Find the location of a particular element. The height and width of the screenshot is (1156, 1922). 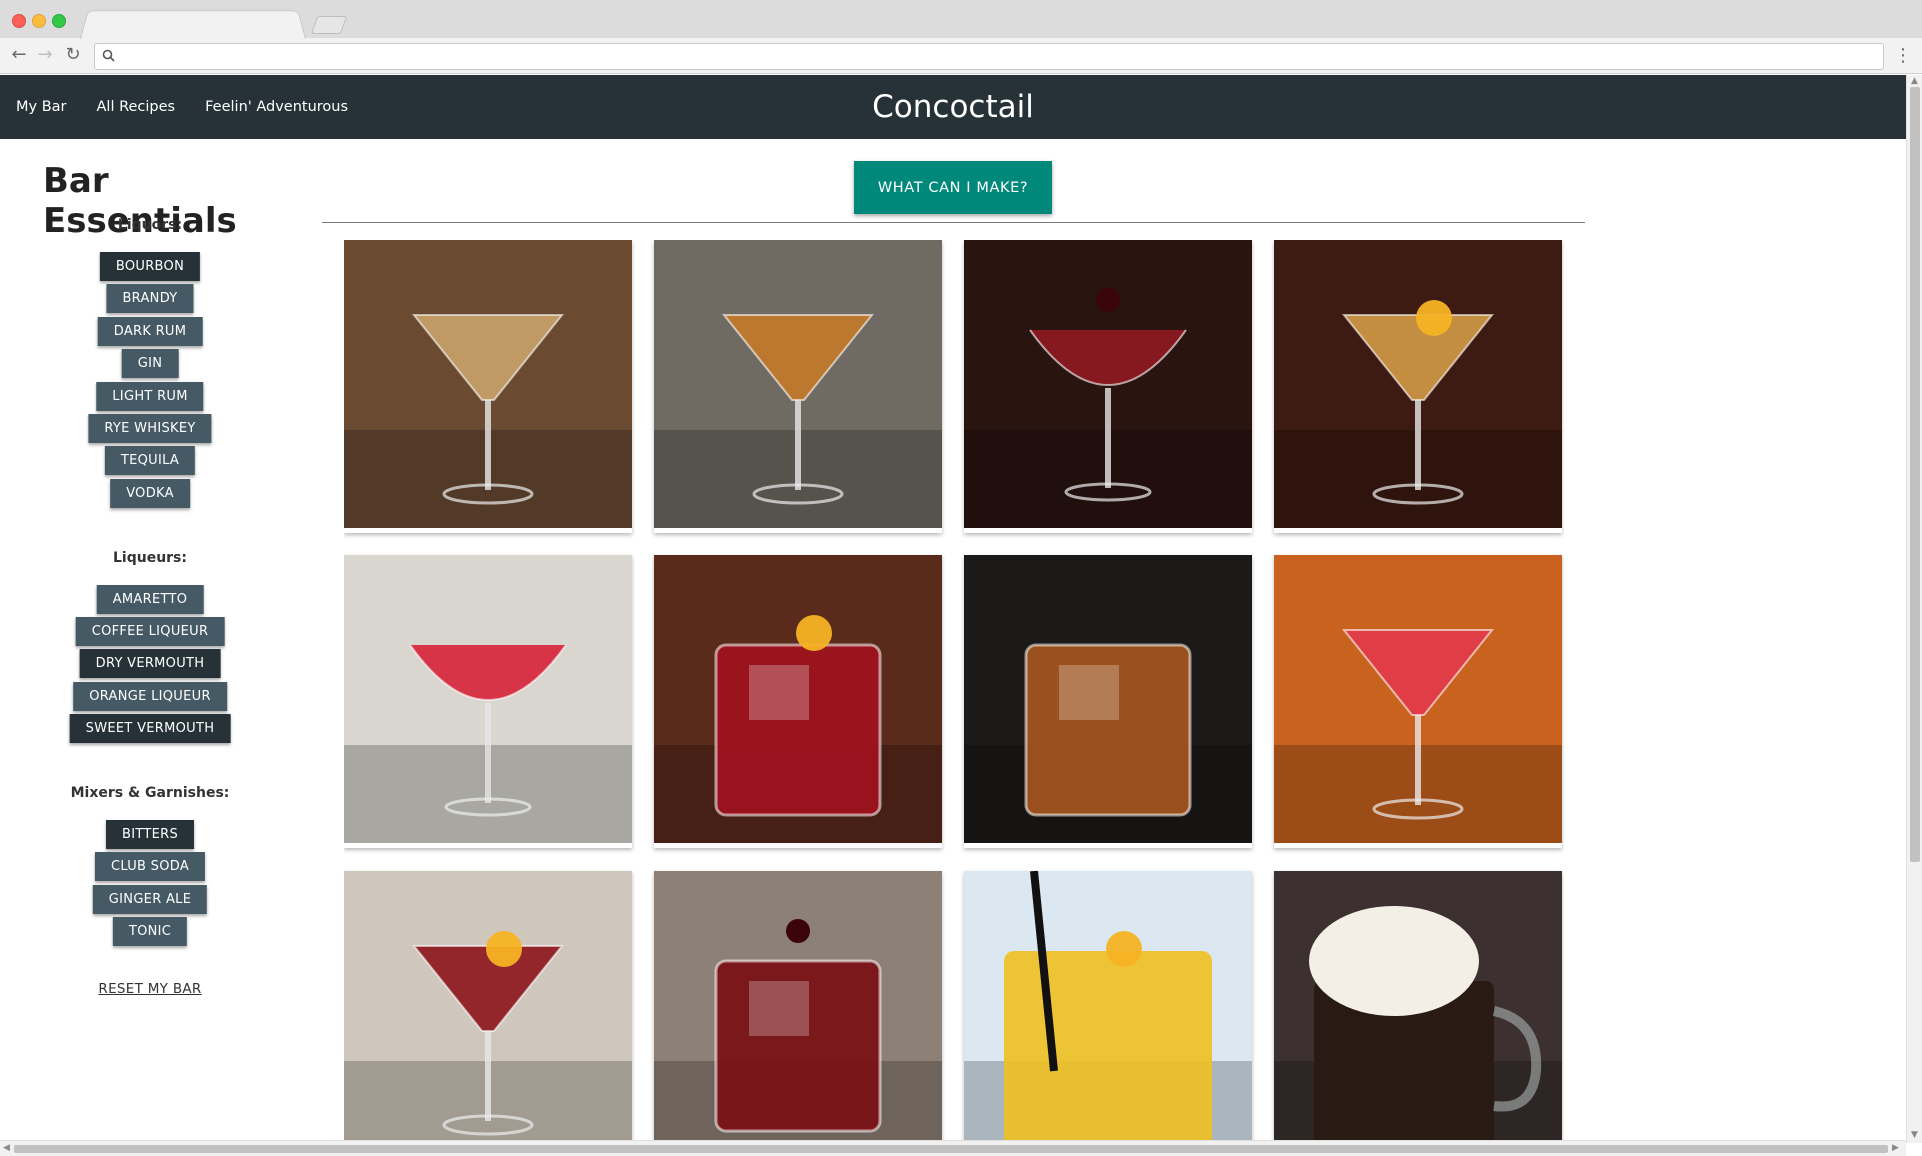

ingredient-chip: CLUB SODA is located at coordinates (150, 866).